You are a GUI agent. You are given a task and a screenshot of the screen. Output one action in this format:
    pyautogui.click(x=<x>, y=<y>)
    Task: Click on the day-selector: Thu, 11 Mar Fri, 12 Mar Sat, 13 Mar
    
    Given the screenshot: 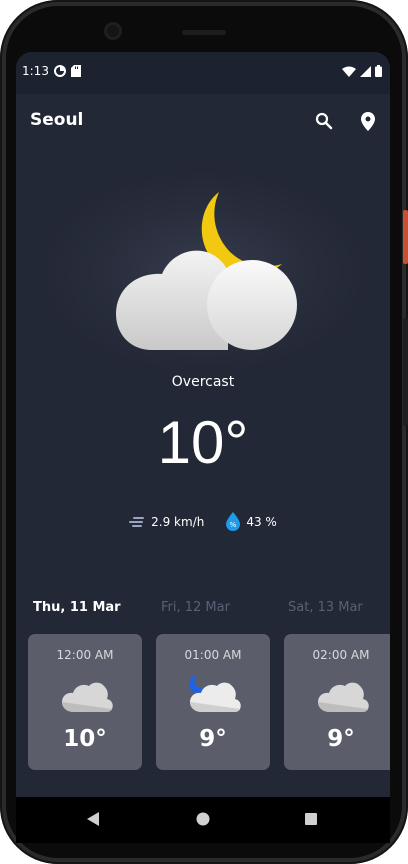 What is the action you would take?
    pyautogui.click(x=203, y=610)
    